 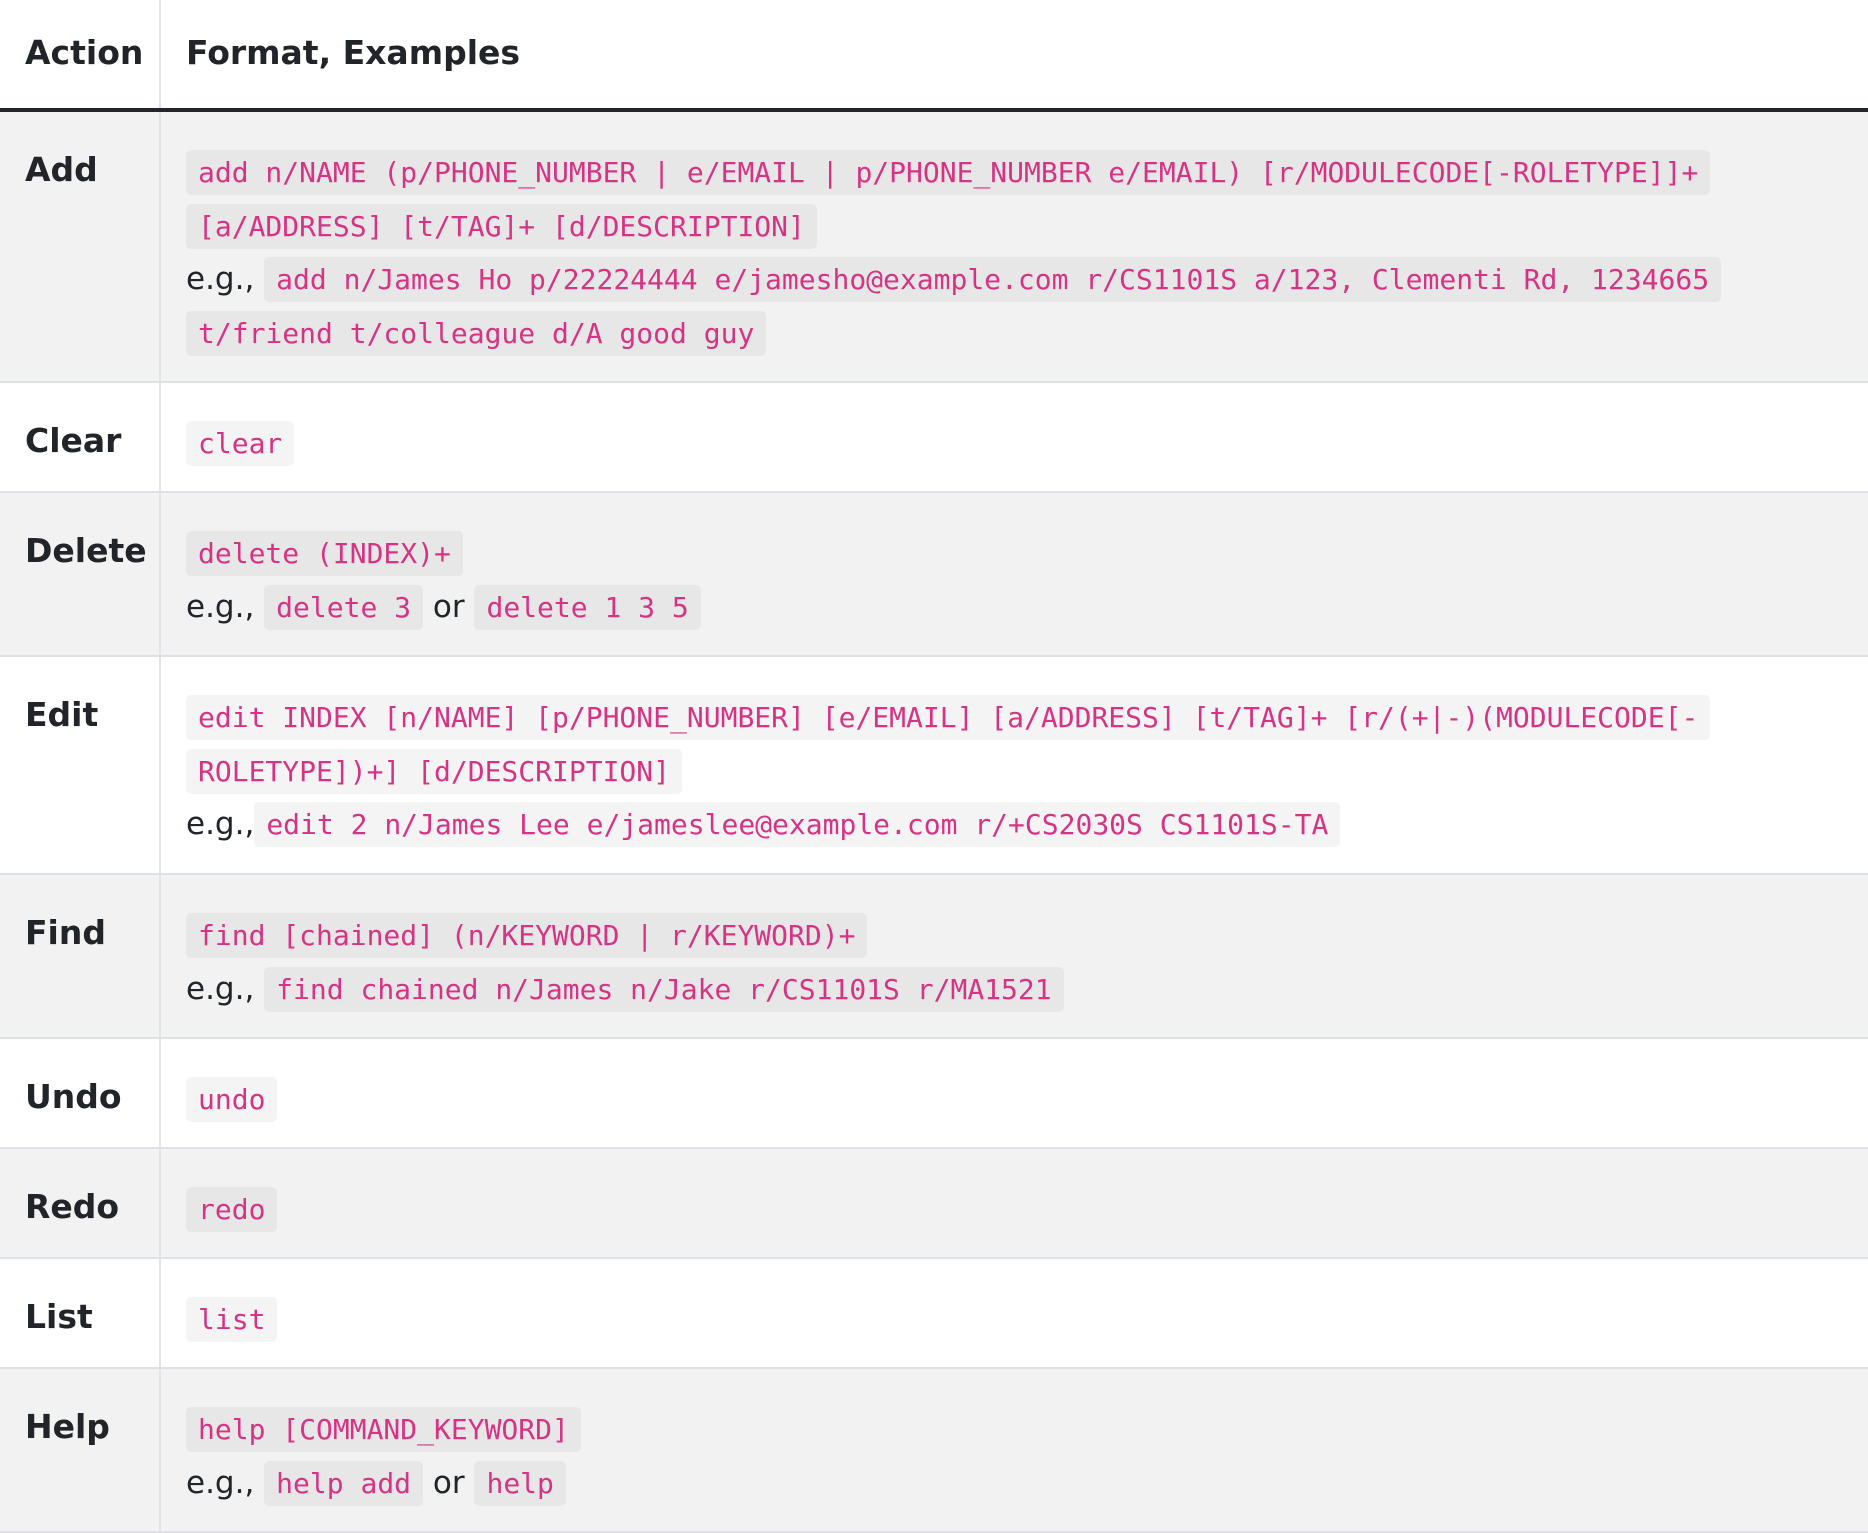 I want to click on format-line: list, so click(x=1014, y=1320).